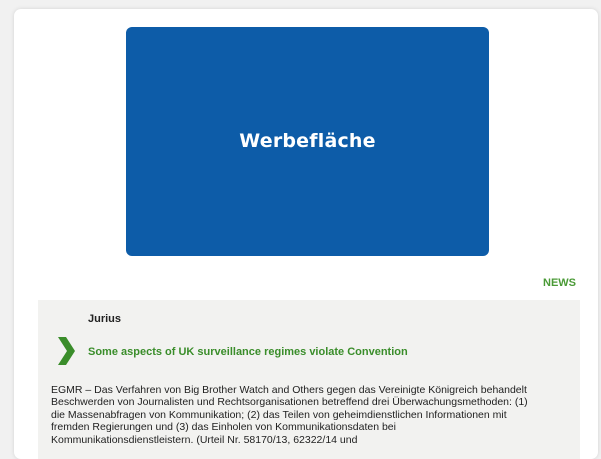 Image resolution: width=601 pixels, height=459 pixels. Describe the element at coordinates (66, 351) in the screenshot. I see `chevron-right-icon` at that location.